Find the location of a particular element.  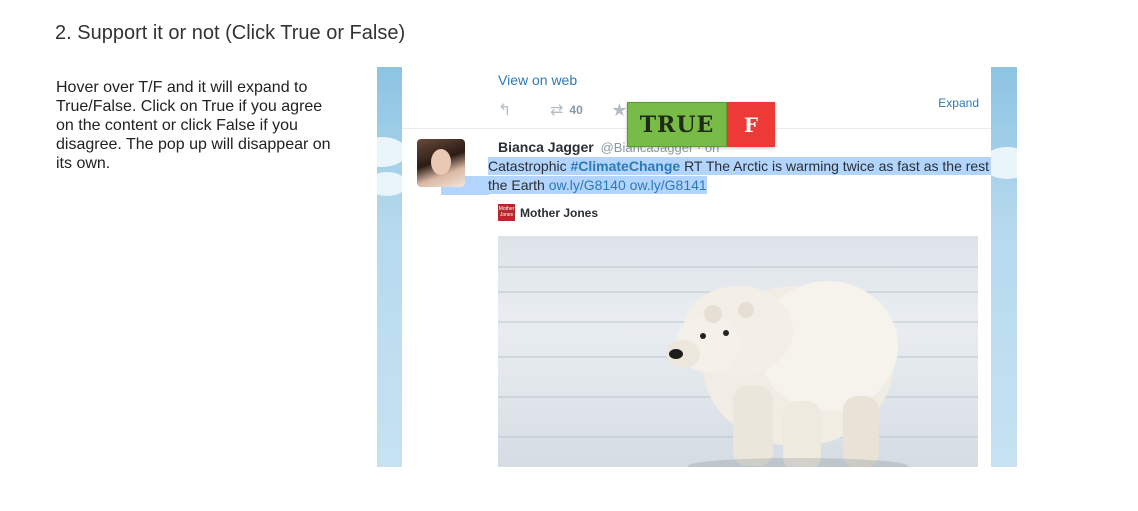

expand-link: Expand is located at coordinates (958, 103).